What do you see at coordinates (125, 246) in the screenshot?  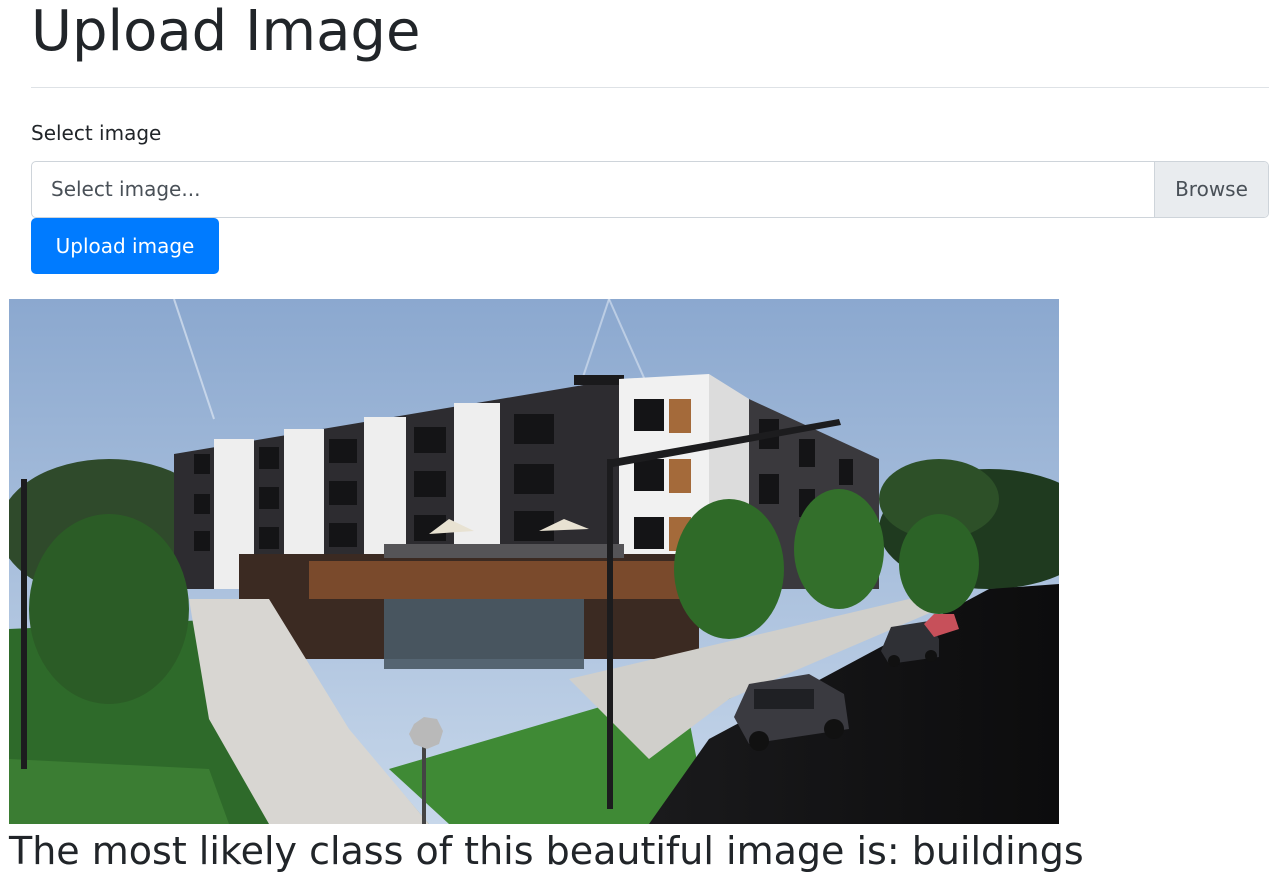 I see `upload-image-button: Upload image` at bounding box center [125, 246].